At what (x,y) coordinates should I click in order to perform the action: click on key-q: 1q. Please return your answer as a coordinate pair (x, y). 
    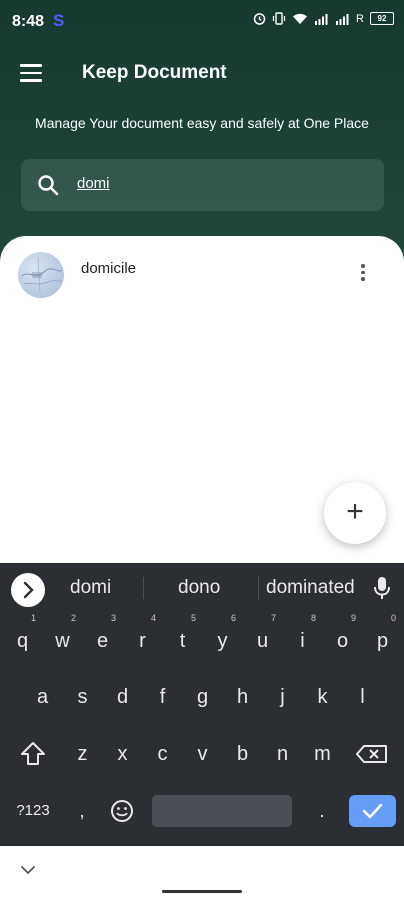
    Looking at the image, I should click on (22, 637).